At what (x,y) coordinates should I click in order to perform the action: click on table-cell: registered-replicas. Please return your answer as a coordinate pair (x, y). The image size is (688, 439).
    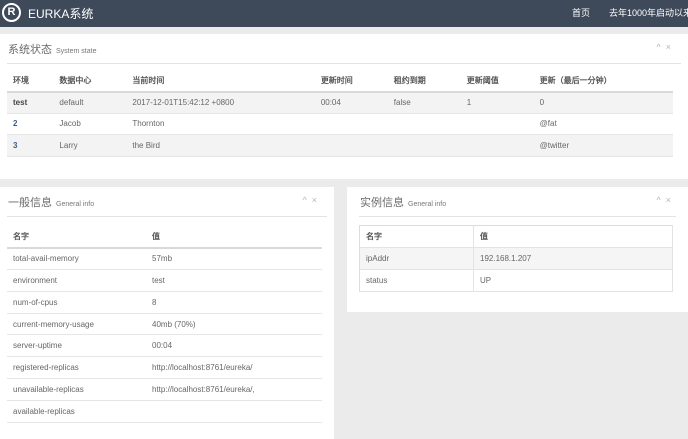
    Looking at the image, I should click on (46, 368).